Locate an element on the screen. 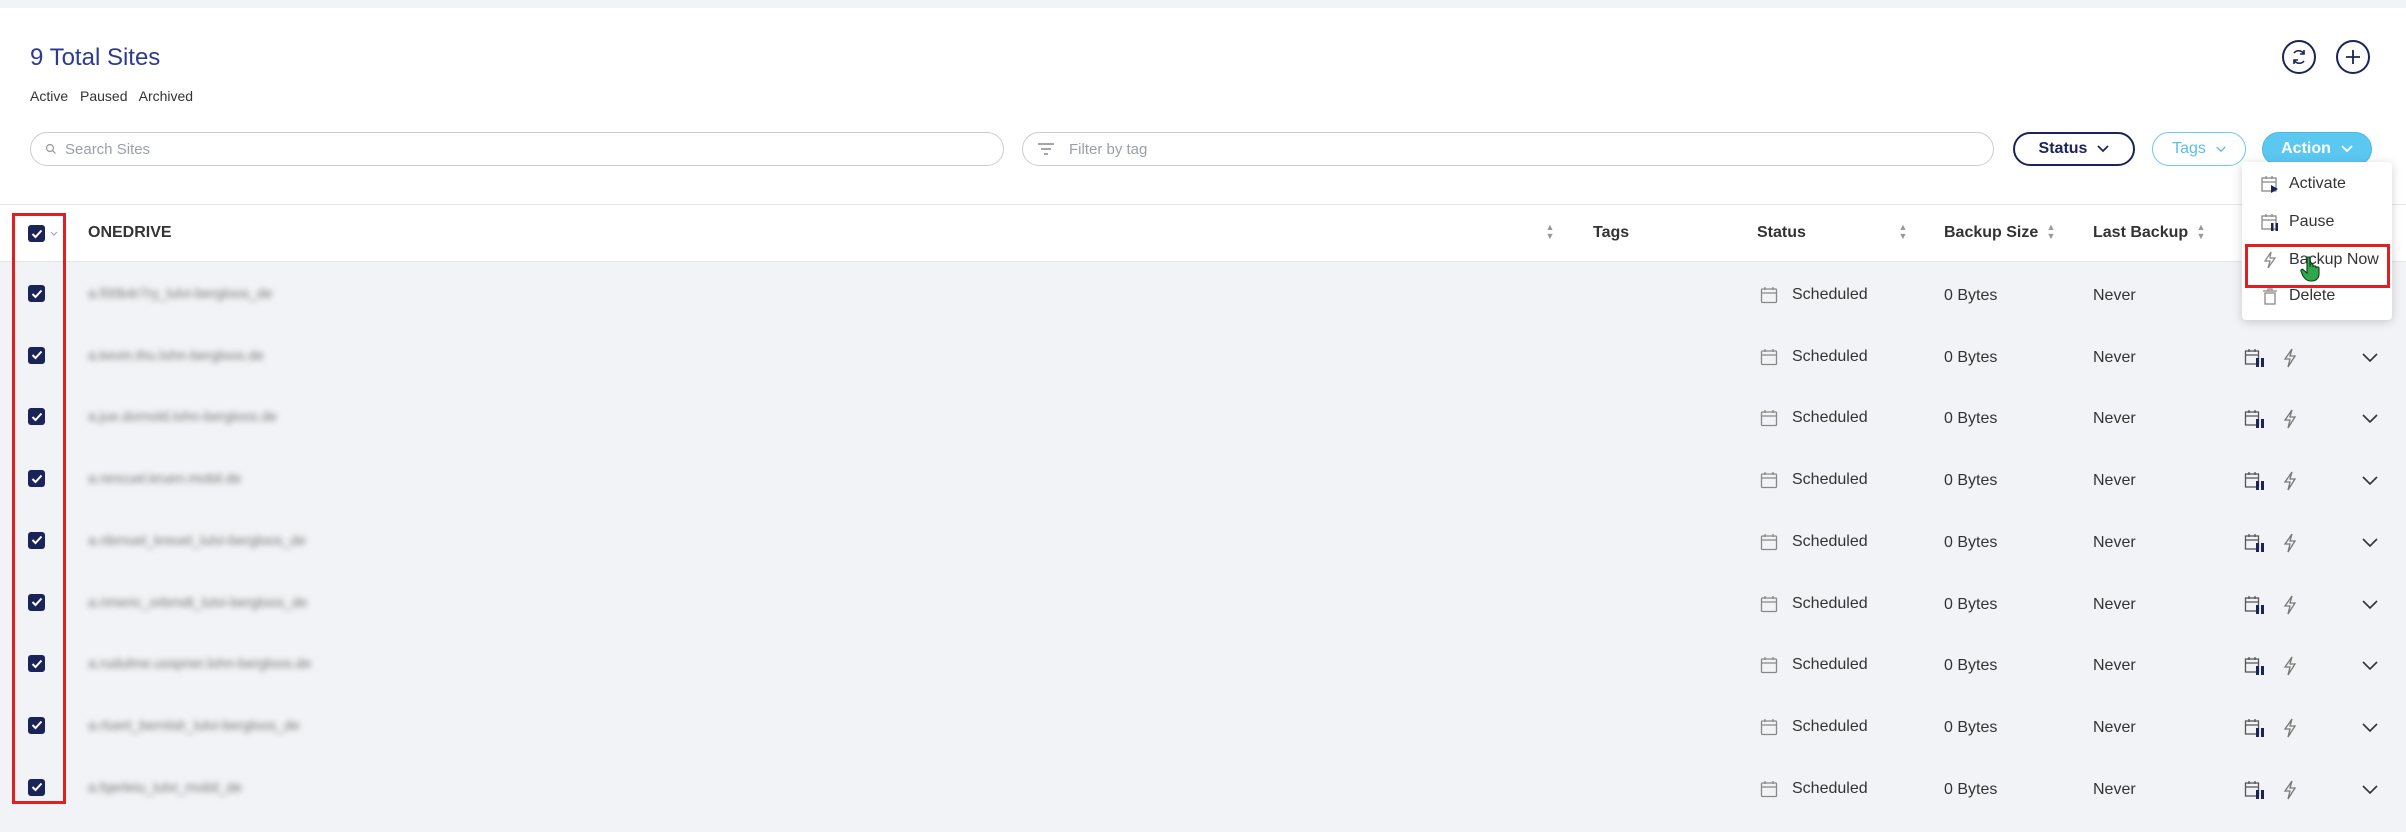 The height and width of the screenshot is (832, 2406). site-name: a.rimeric_orbrndt_lulvi-bergloos_de is located at coordinates (218, 603).